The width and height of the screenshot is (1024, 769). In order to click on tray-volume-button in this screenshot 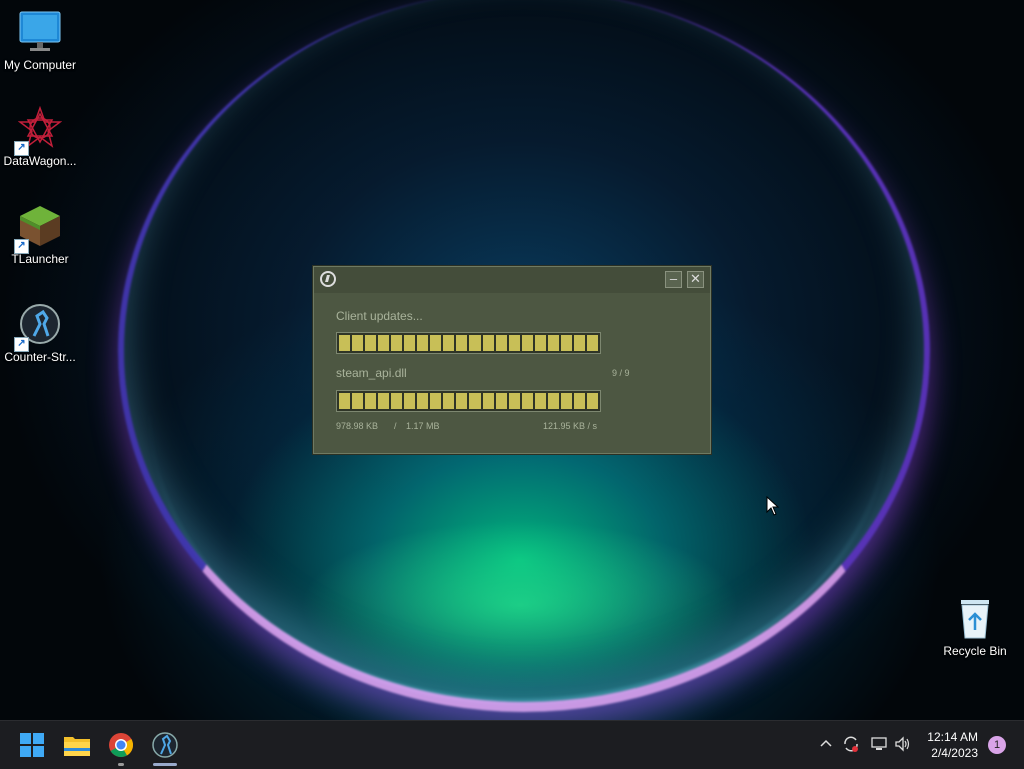, I will do `click(903, 744)`.